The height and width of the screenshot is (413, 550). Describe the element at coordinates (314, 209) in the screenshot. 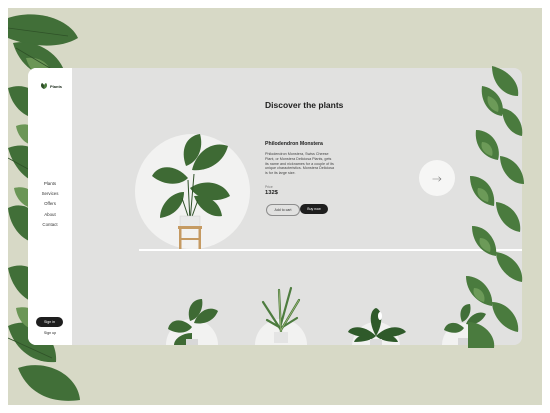

I see `buy-now-button: Buy now` at that location.